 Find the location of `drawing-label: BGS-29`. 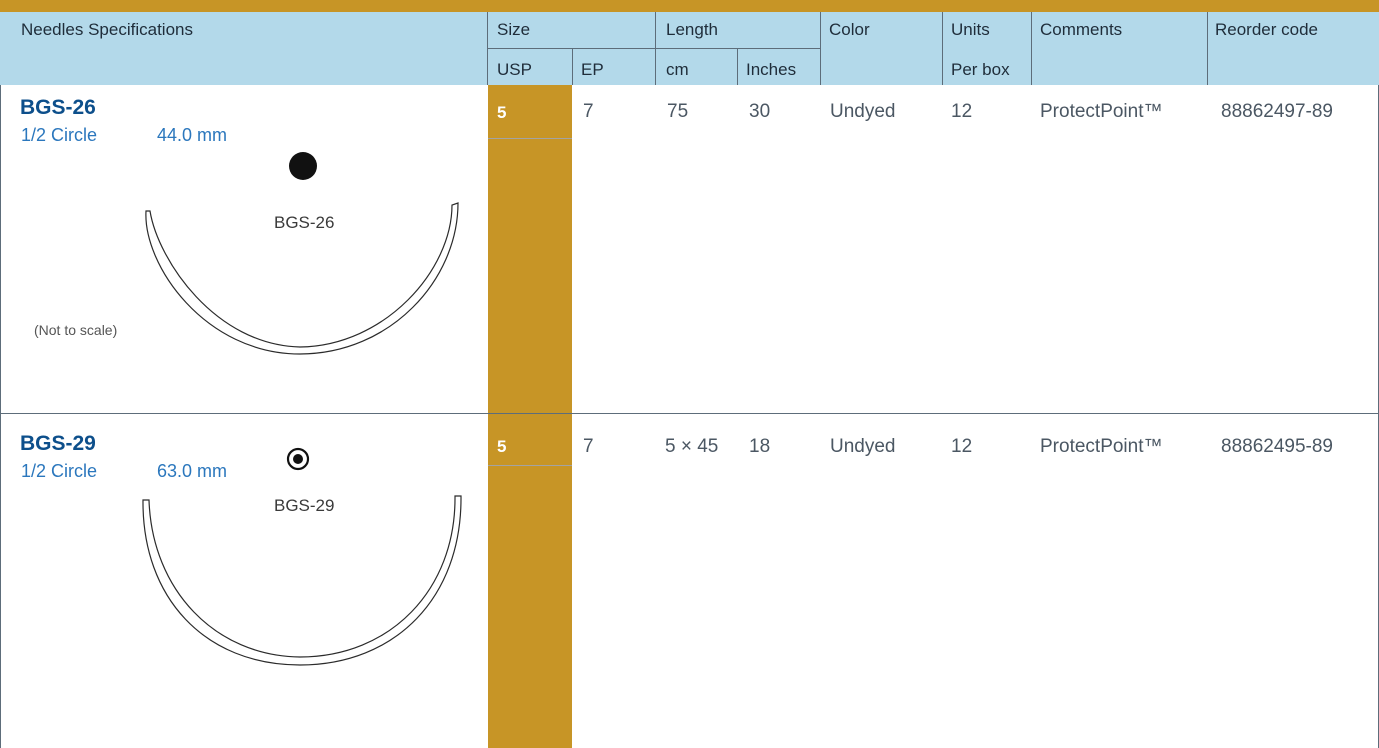

drawing-label: BGS-29 is located at coordinates (304, 505).